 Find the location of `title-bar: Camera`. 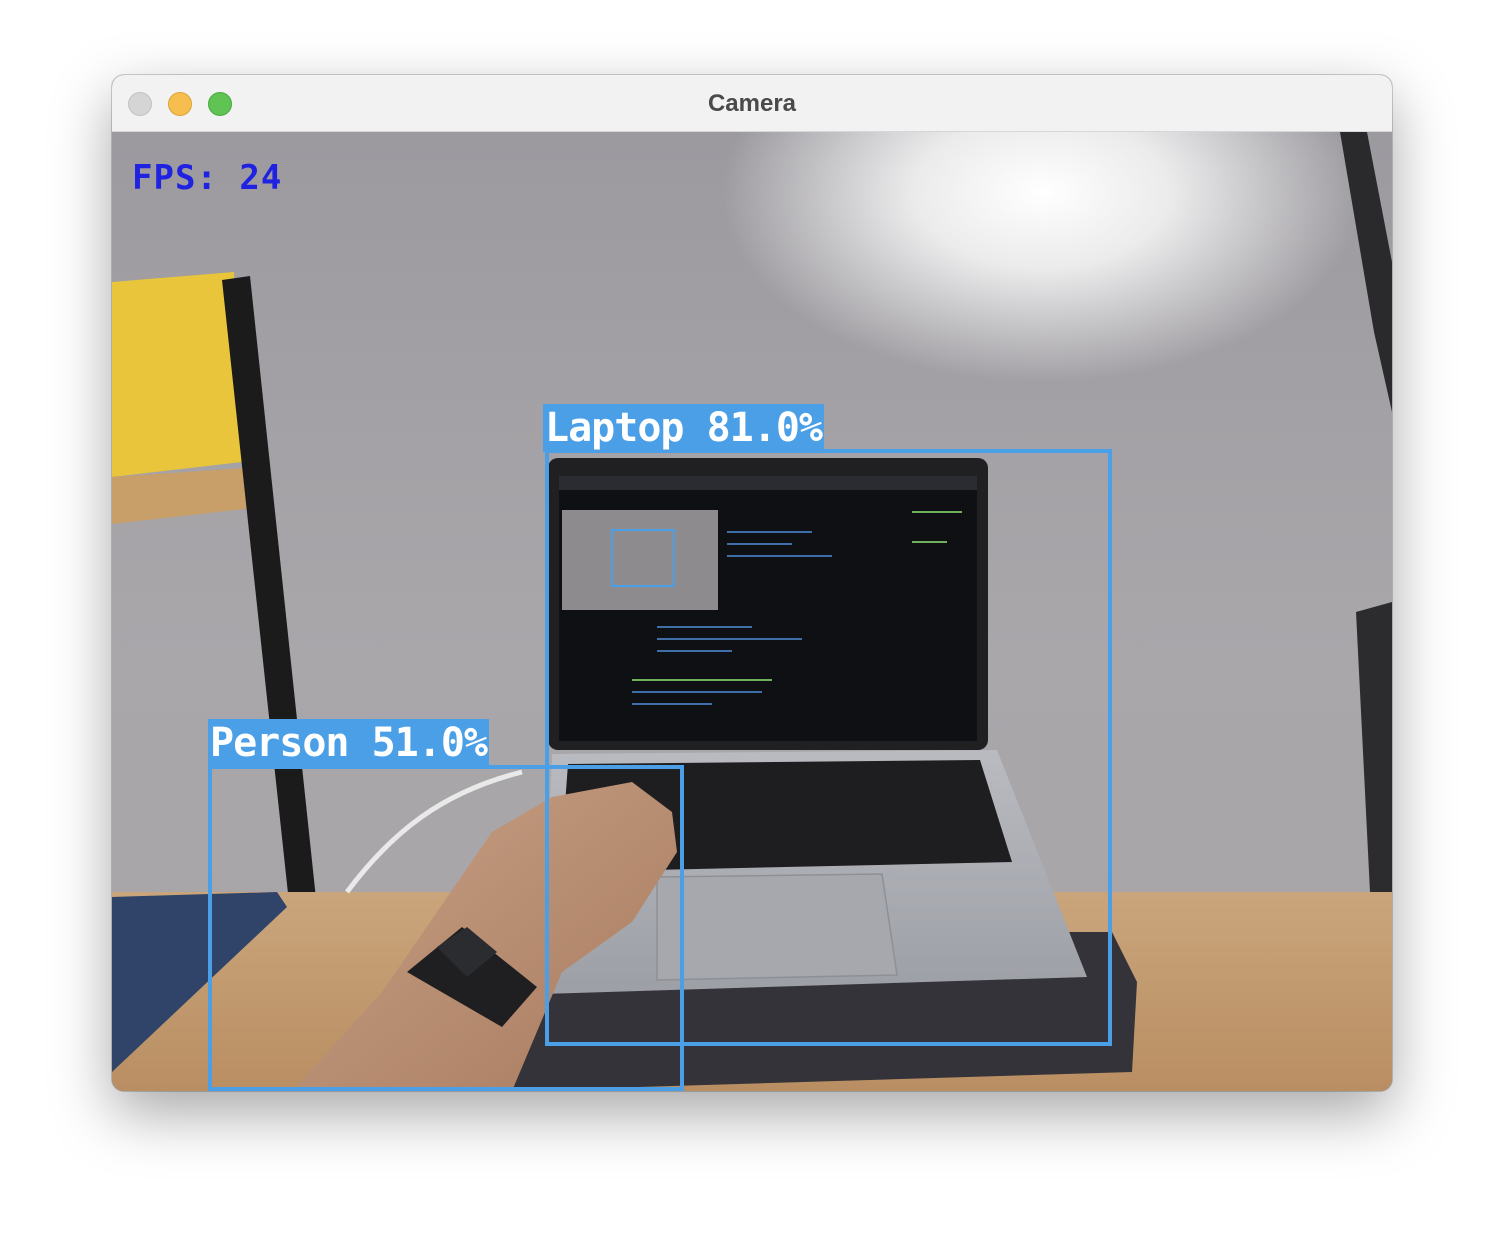

title-bar: Camera is located at coordinates (752, 103).